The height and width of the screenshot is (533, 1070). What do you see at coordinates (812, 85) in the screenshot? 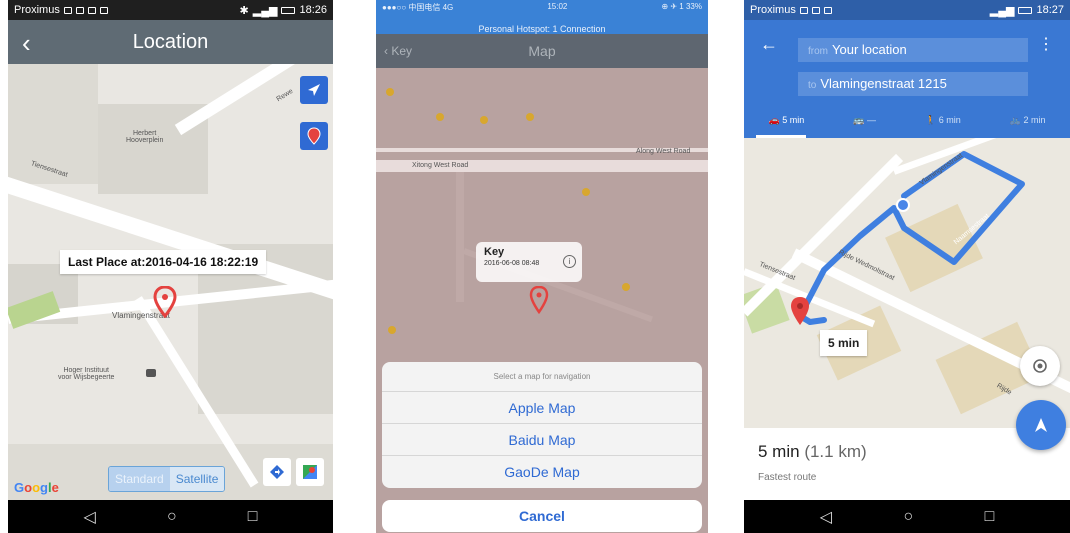
I see `to-prefix: to` at bounding box center [812, 85].